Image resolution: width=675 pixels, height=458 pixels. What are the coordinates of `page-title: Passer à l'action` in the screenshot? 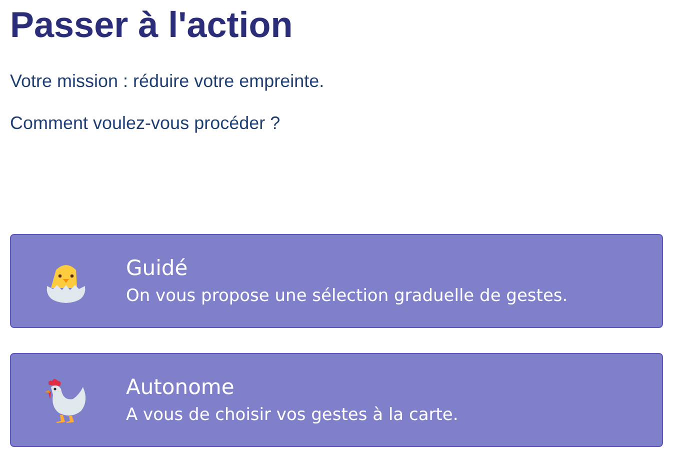 It's located at (152, 25).